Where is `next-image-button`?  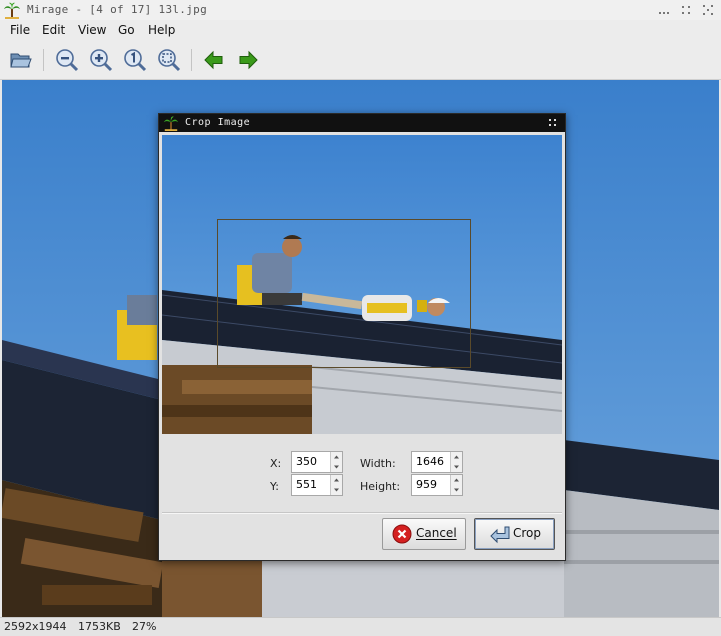 next-image-button is located at coordinates (248, 60).